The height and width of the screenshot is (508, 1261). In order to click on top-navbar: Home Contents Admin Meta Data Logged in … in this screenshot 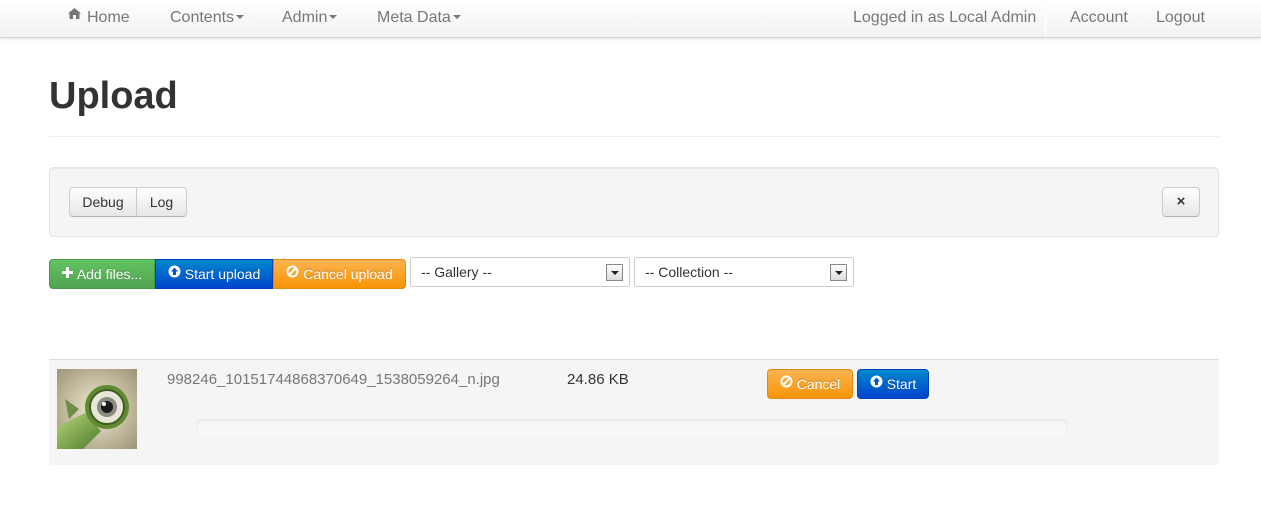, I will do `click(630, 19)`.